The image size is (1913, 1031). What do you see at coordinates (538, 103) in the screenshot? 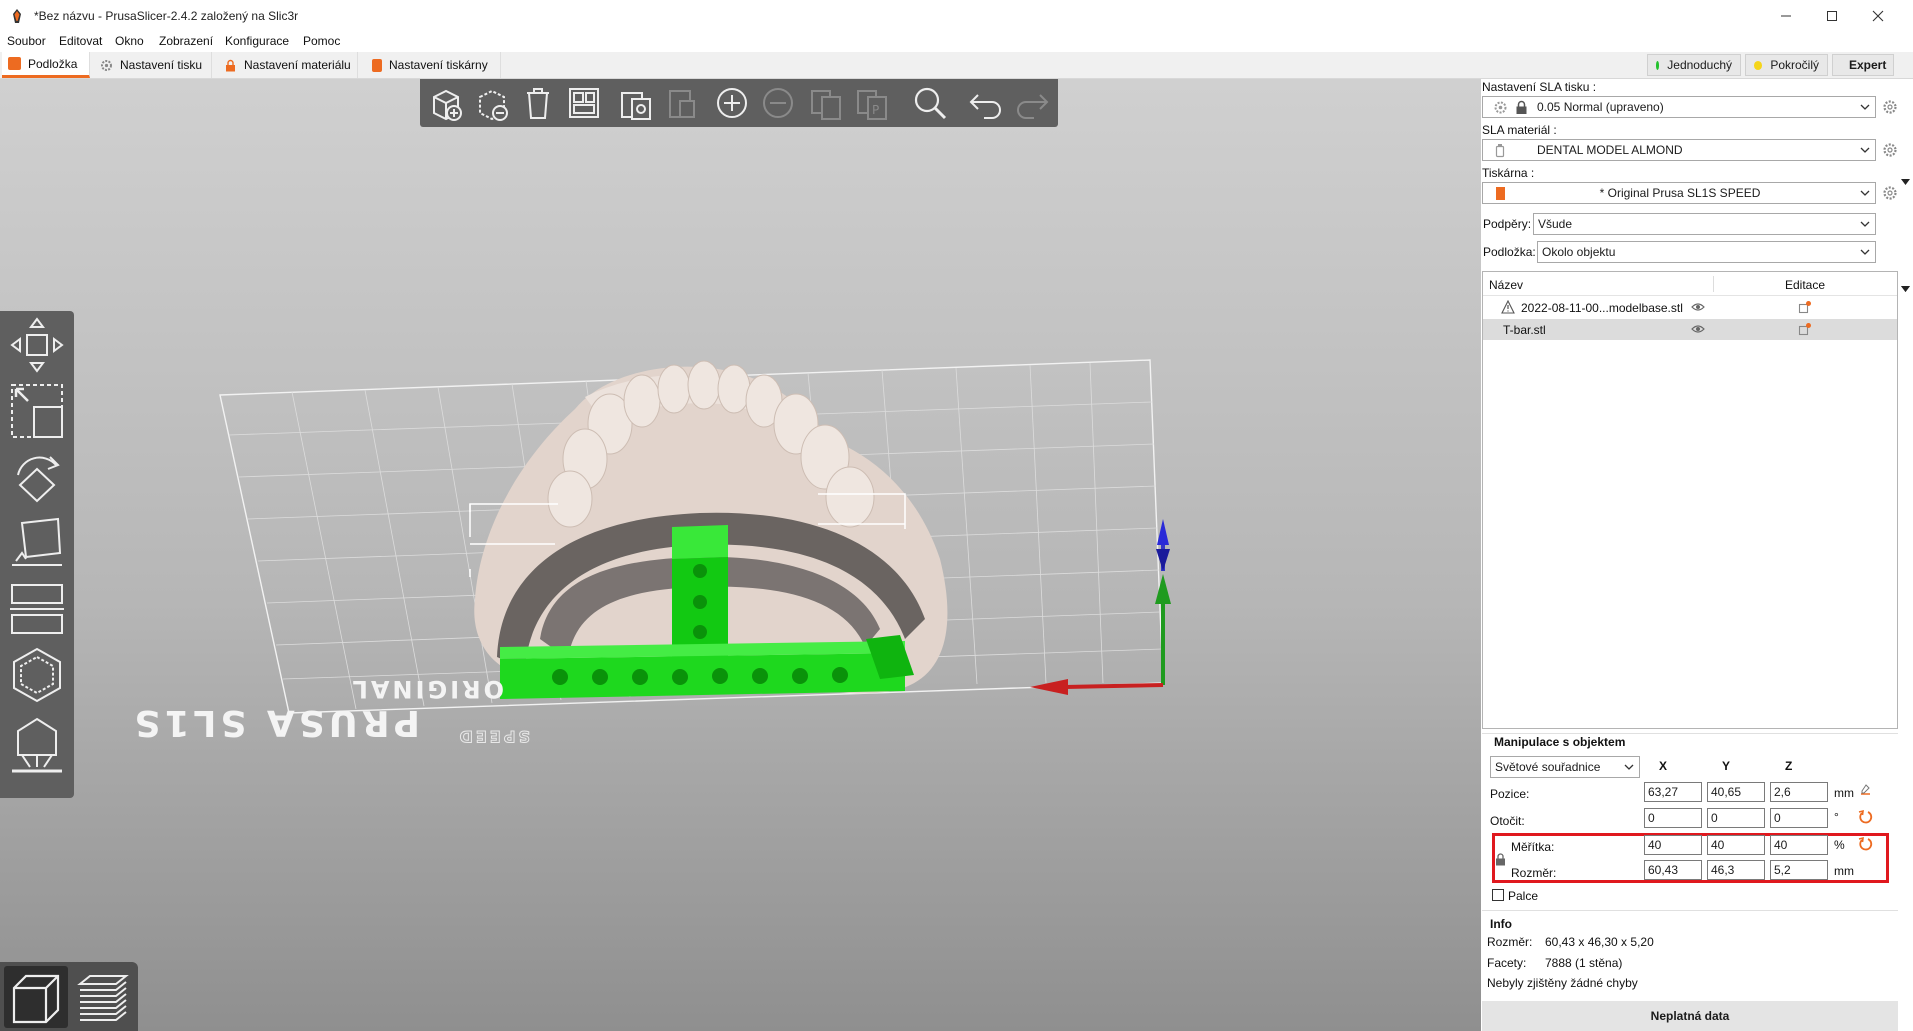
I see `delete-all-icon` at bounding box center [538, 103].